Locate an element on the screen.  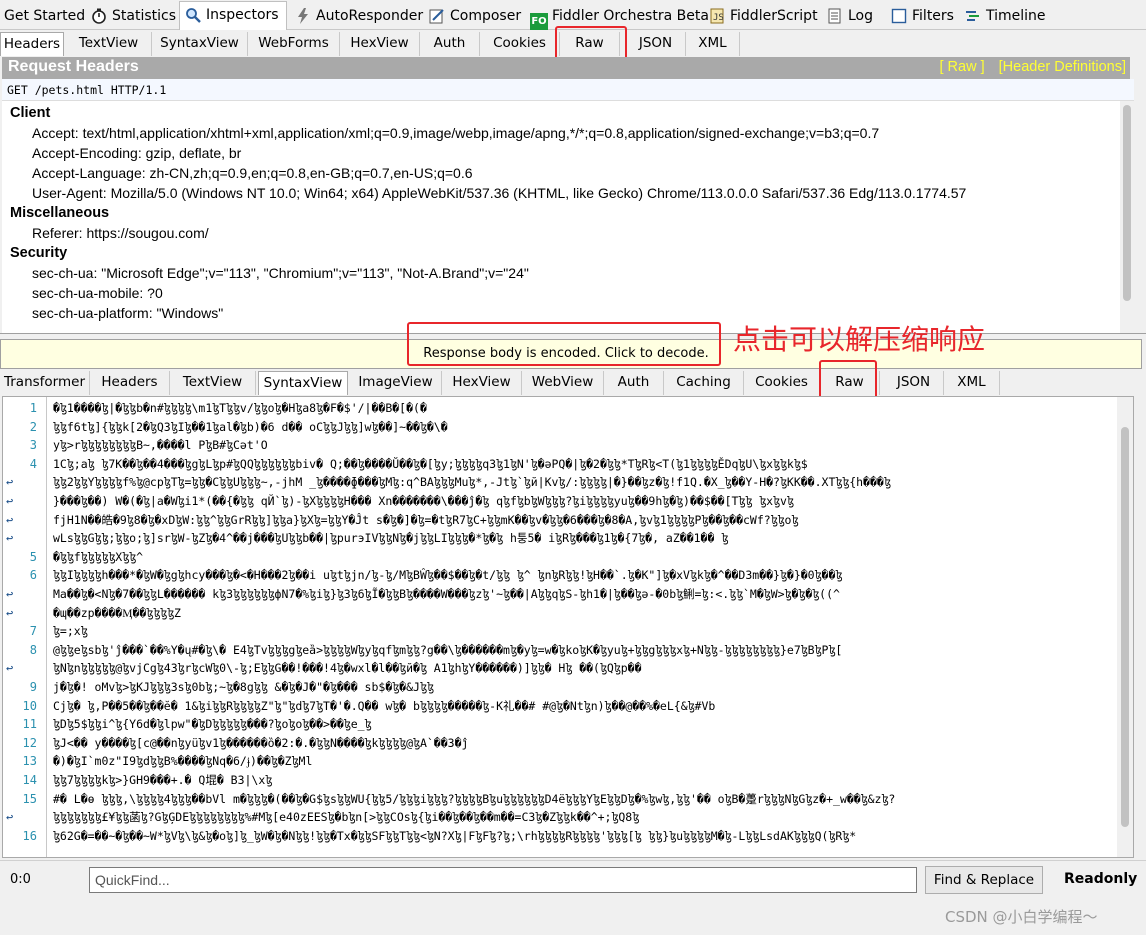
tab-autoresponder: AutoResponder is located at coordinates (356, 16).